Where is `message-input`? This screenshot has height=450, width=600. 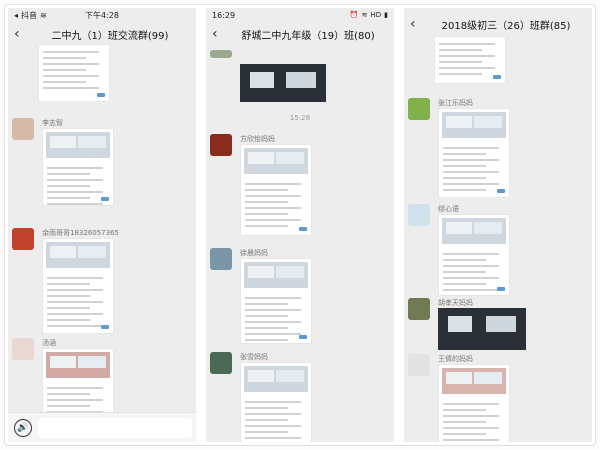 message-input is located at coordinates (115, 428).